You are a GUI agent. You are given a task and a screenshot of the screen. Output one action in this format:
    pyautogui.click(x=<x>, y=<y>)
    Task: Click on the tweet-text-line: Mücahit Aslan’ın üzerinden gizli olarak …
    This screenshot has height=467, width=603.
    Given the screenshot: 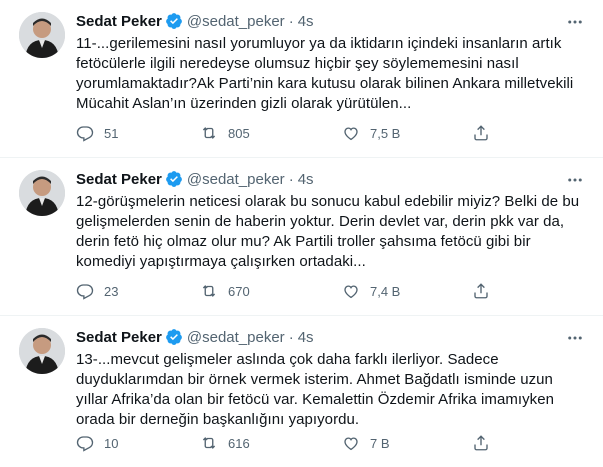 What is the action you would take?
    pyautogui.click(x=244, y=103)
    